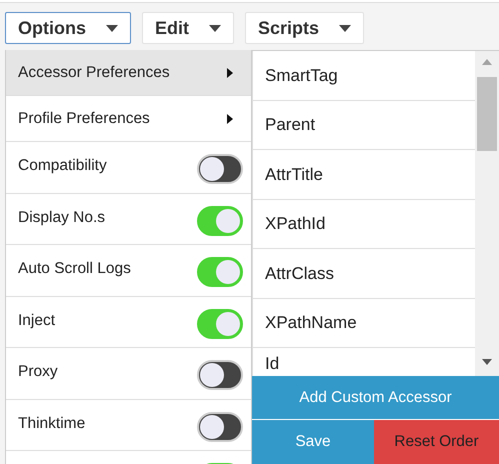 The height and width of the screenshot is (464, 499). I want to click on menu-button: Options, so click(68, 28).